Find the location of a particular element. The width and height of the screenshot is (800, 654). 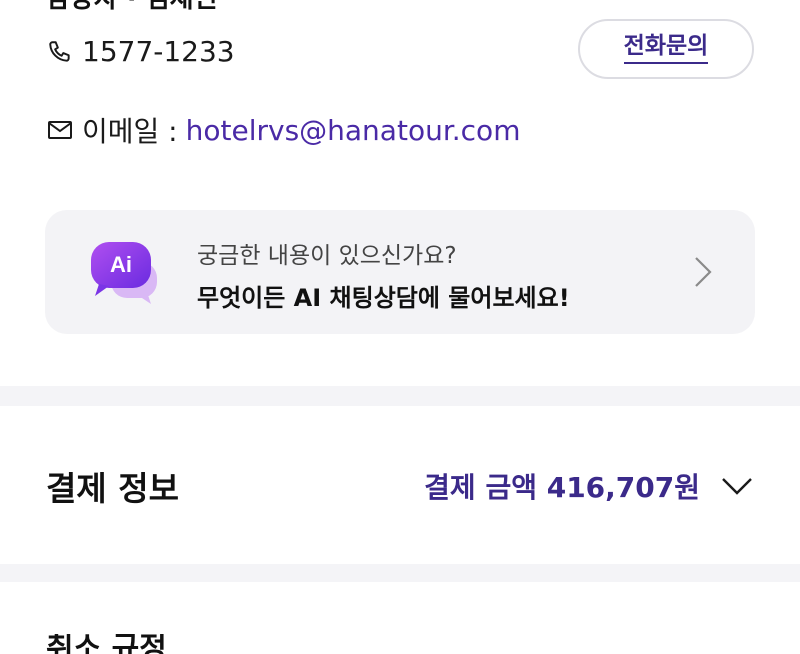

call-inquiry-label: 전화문의 is located at coordinates (666, 49).